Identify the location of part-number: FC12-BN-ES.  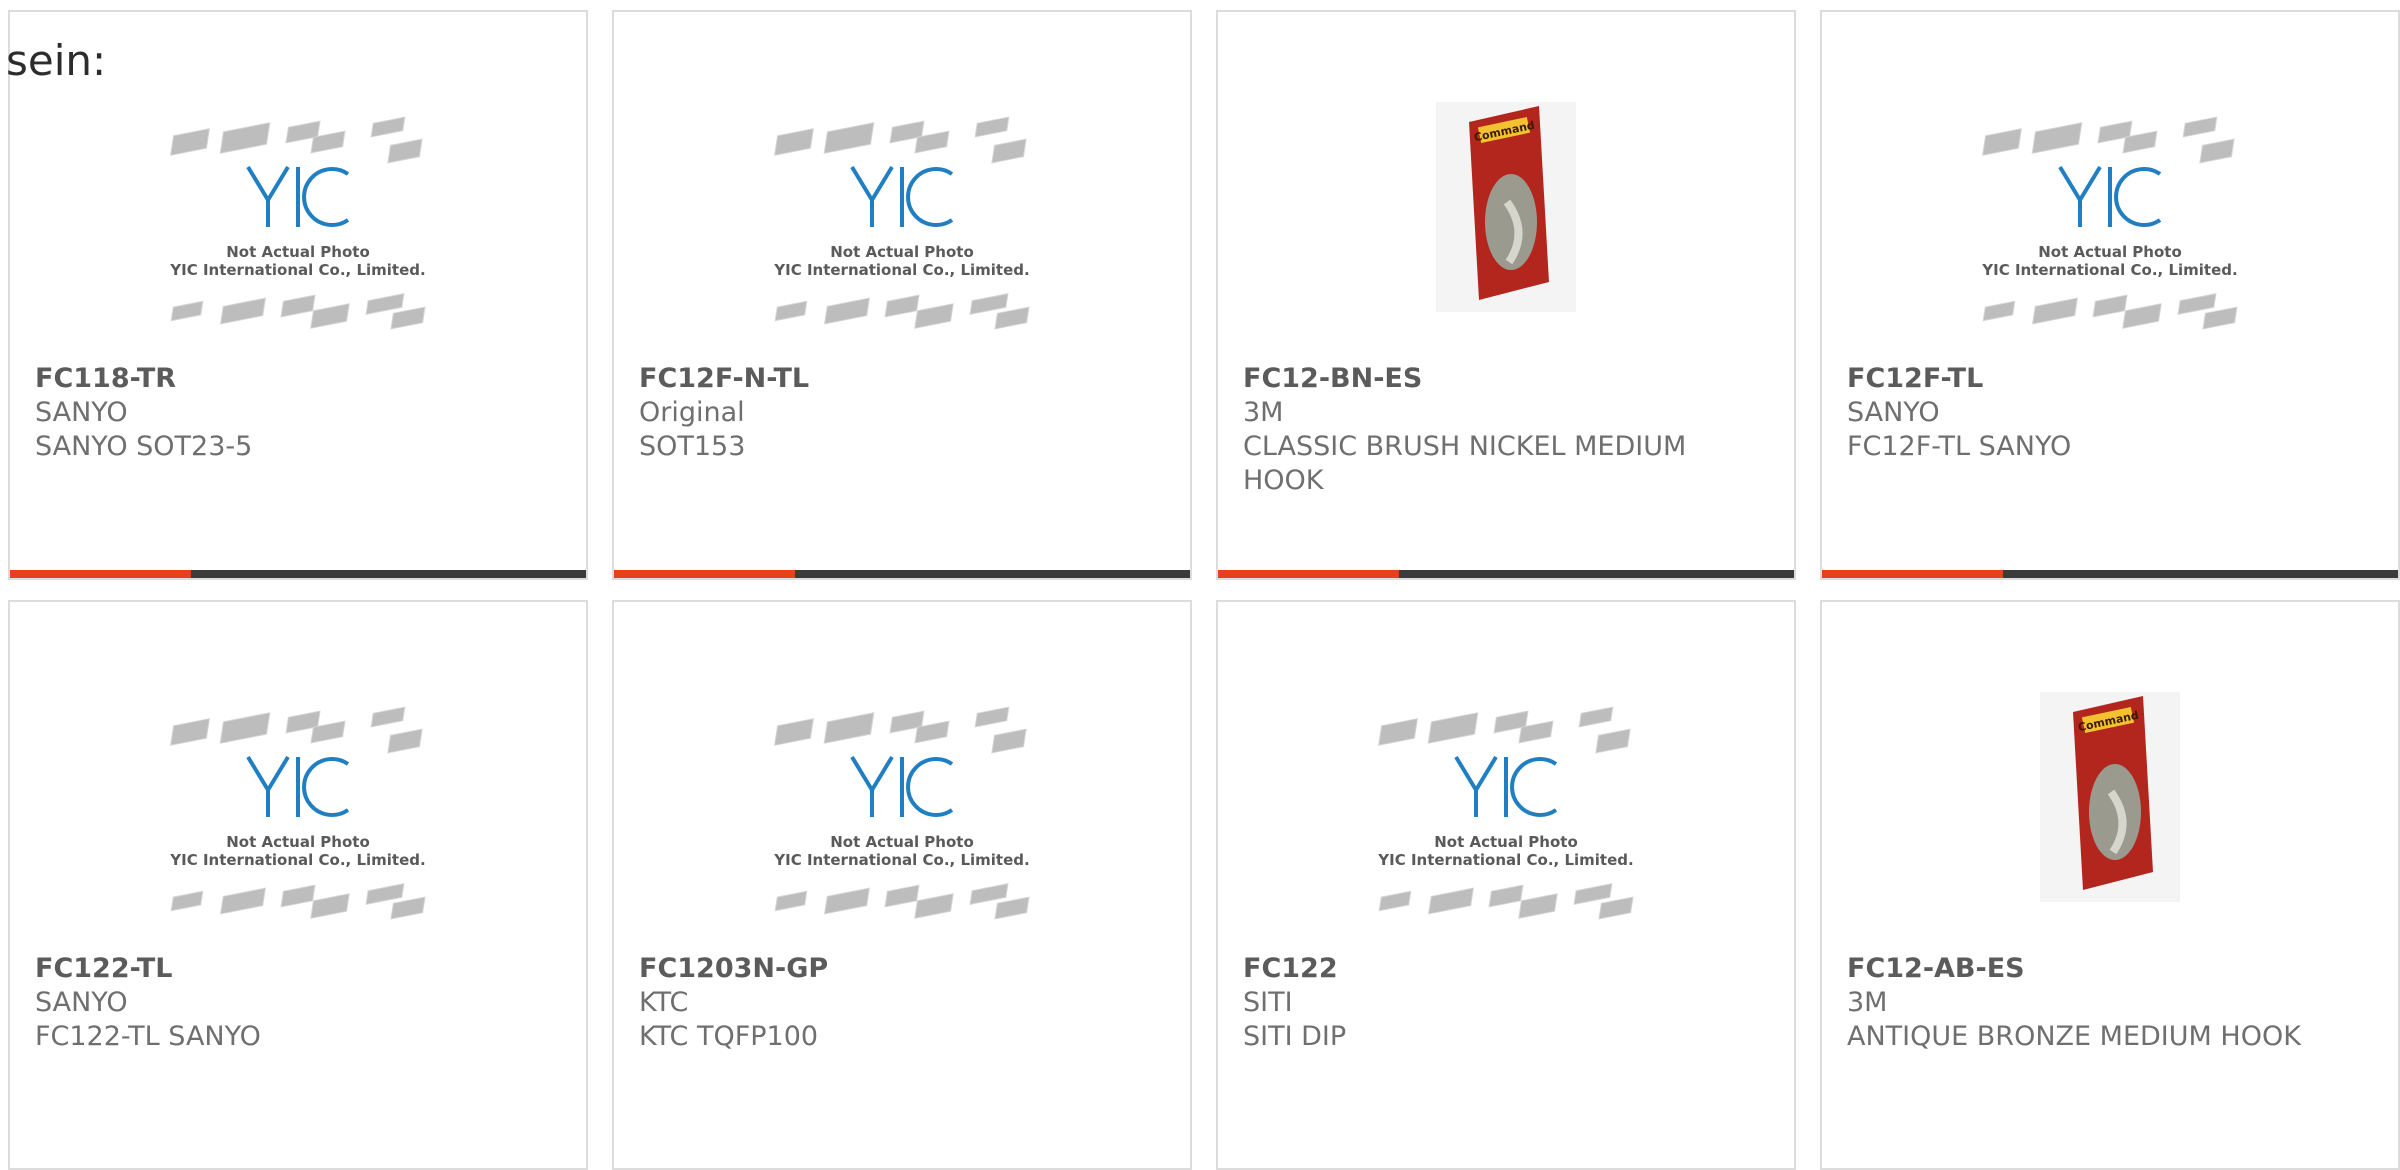
(1508, 379).